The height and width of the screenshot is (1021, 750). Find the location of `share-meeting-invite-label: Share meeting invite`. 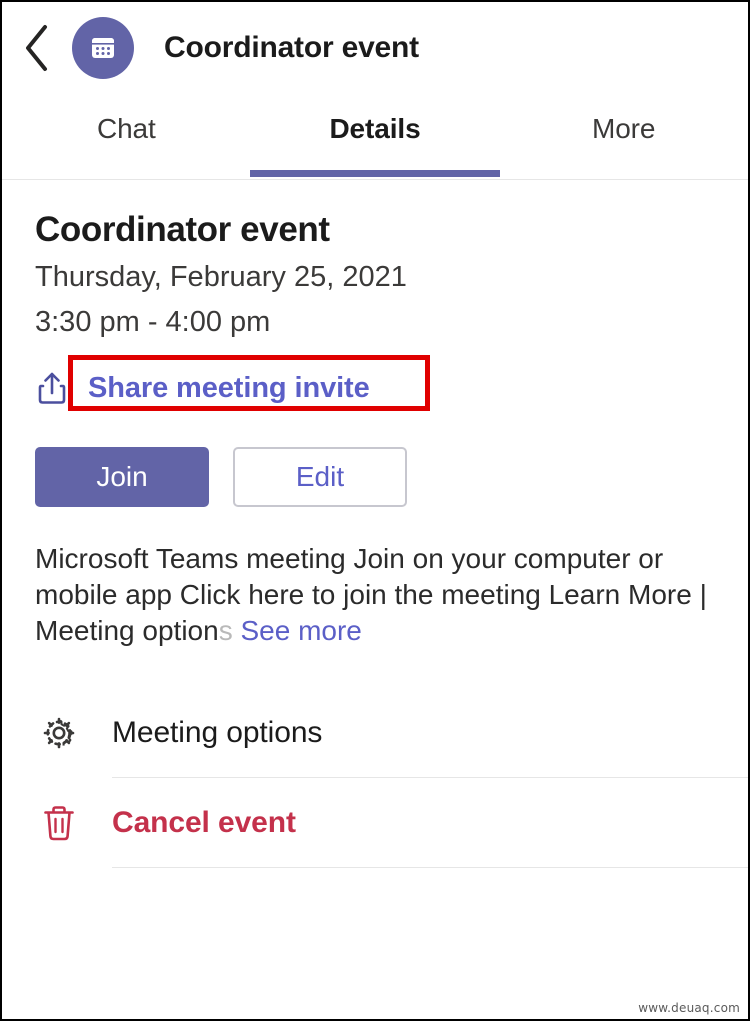

share-meeting-invite-label: Share meeting invite is located at coordinates (229, 388).